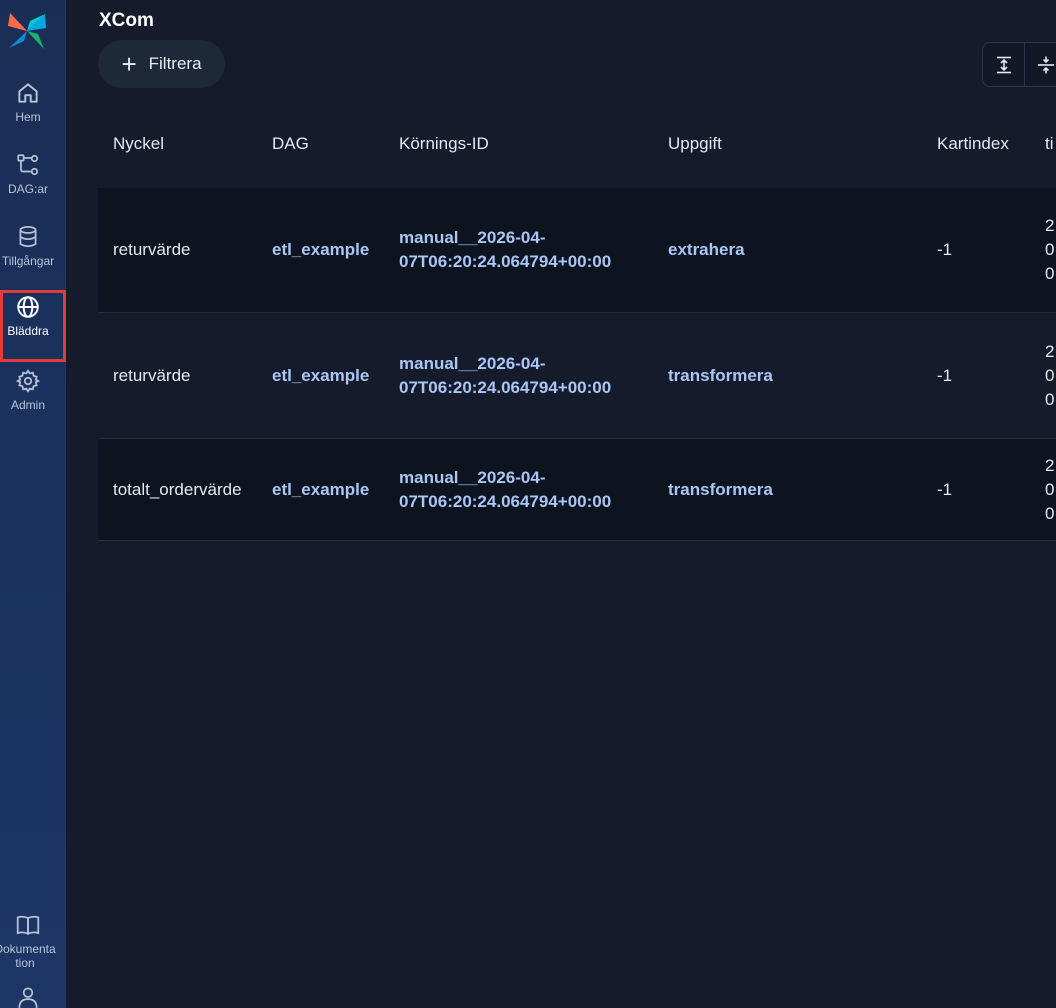  Describe the element at coordinates (706, 250) in the screenshot. I see `cell-task-link: extrahera` at that location.